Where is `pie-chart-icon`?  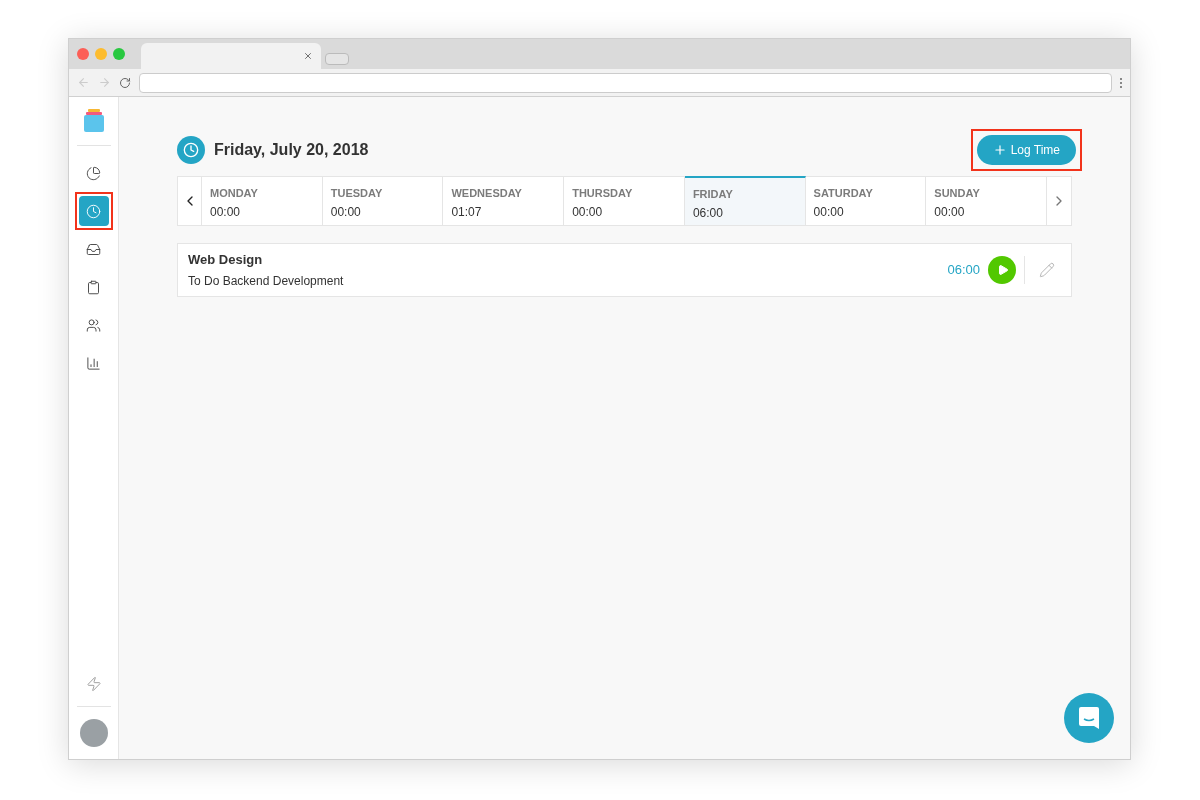 pie-chart-icon is located at coordinates (93, 173).